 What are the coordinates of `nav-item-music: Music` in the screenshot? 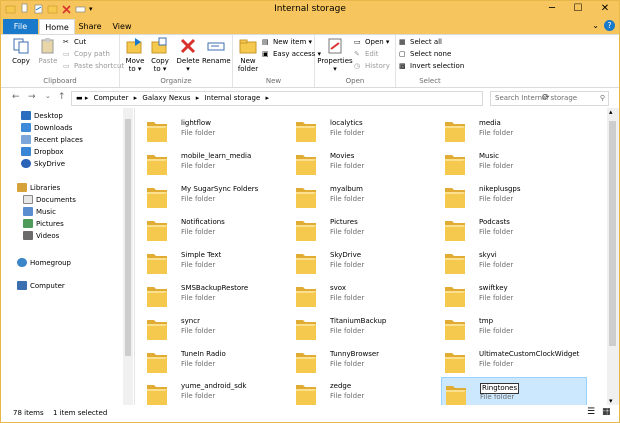 It's located at (39, 211).